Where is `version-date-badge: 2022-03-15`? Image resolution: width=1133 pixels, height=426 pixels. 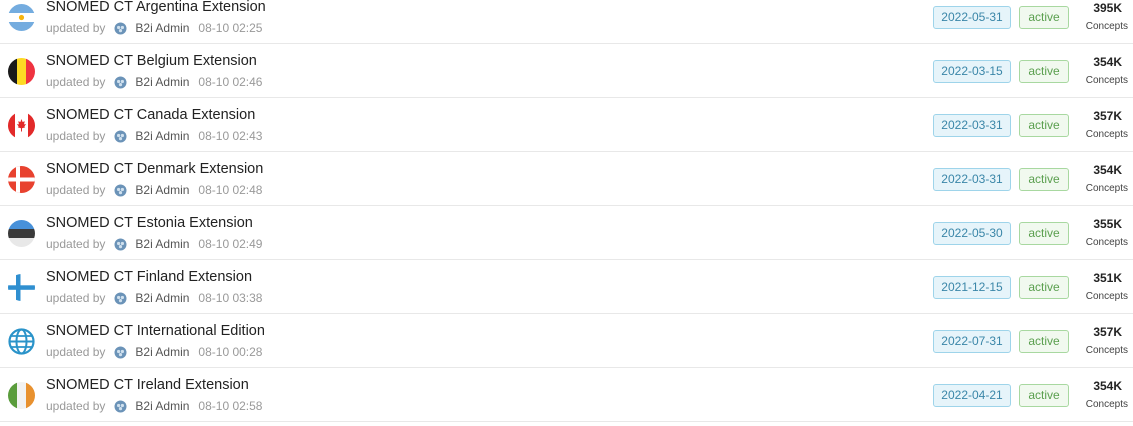
version-date-badge: 2022-03-15 is located at coordinates (972, 71).